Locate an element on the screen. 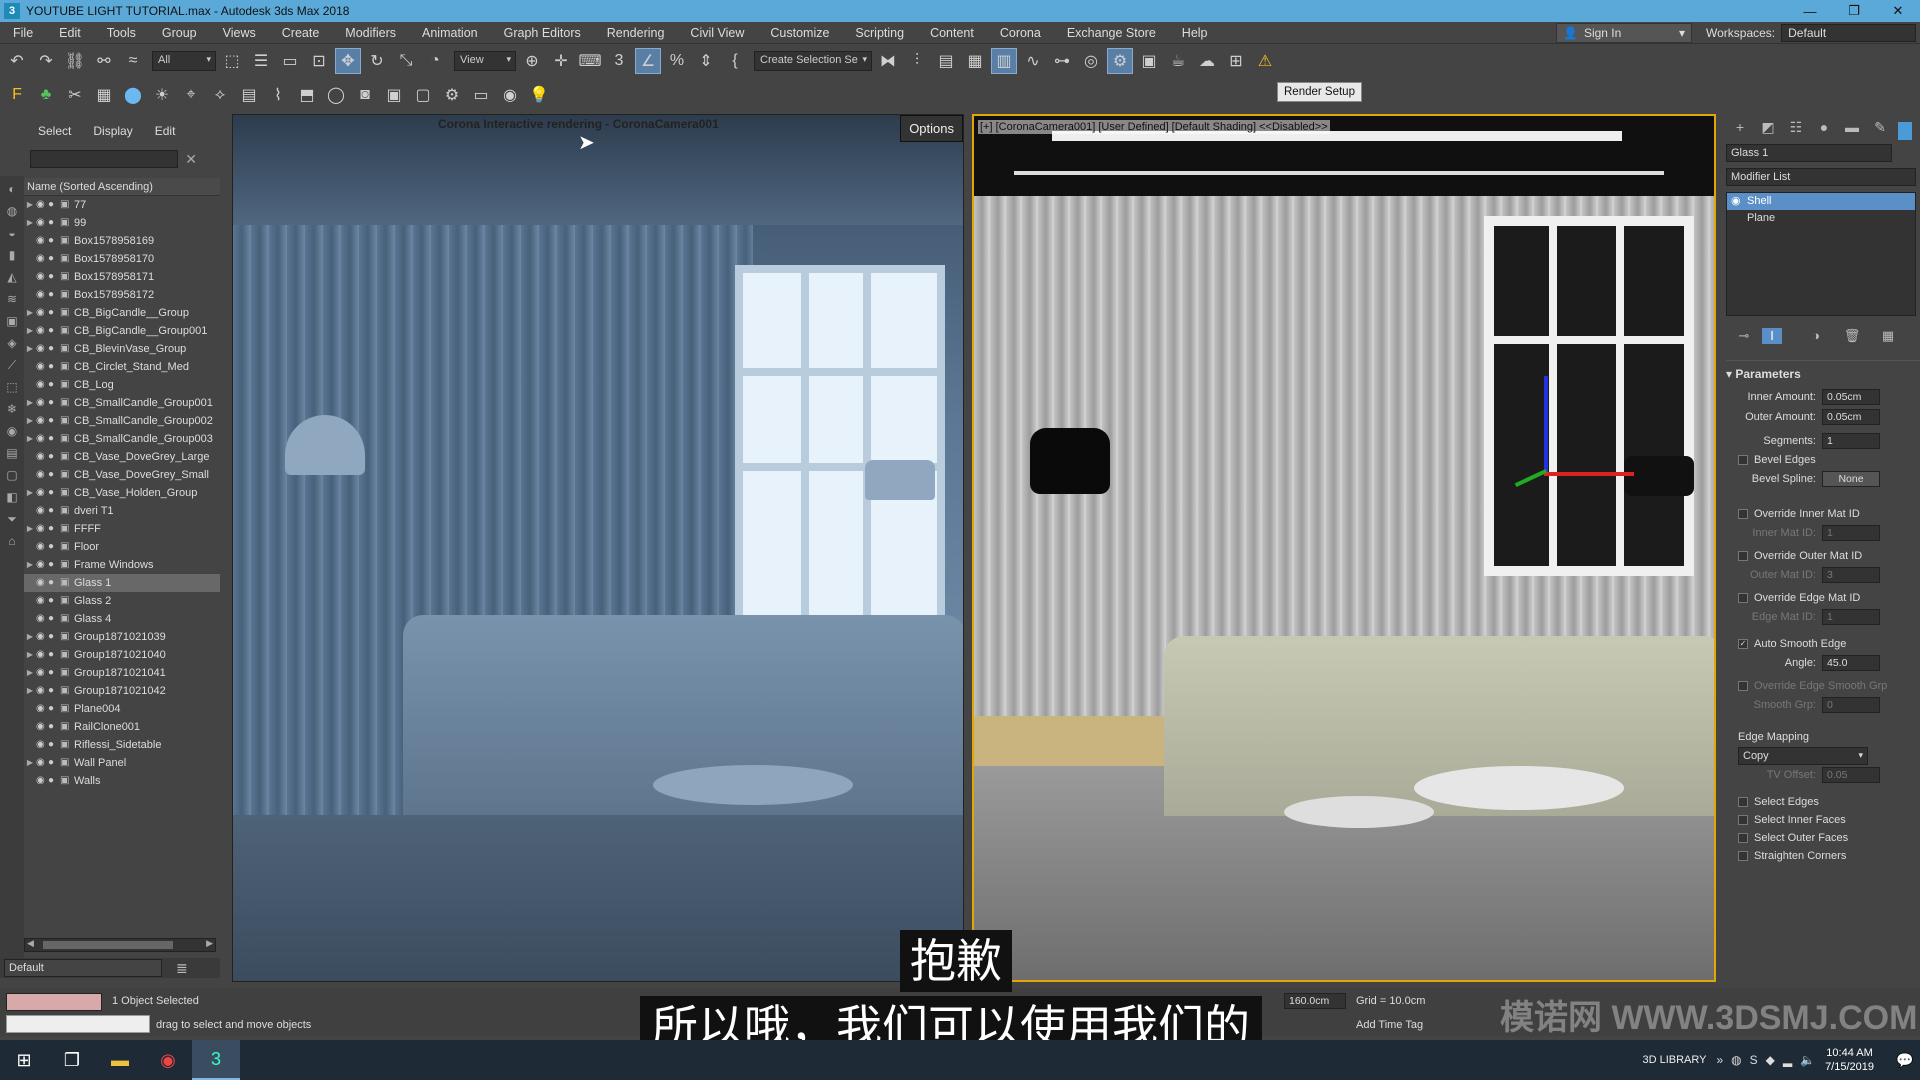 This screenshot has height=1080, width=1920. scene-menu-edit: Edit is located at coordinates (165, 131).